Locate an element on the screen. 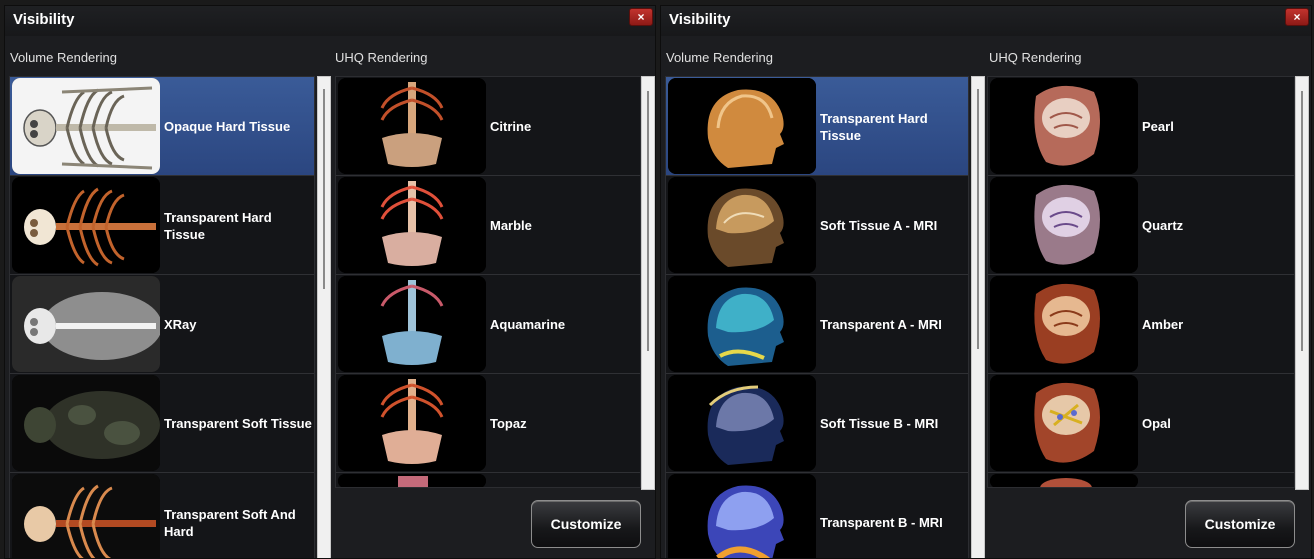 Image resolution: width=1314 pixels, height=559 pixels. uhq-item-marble: Marble is located at coordinates (488, 225).